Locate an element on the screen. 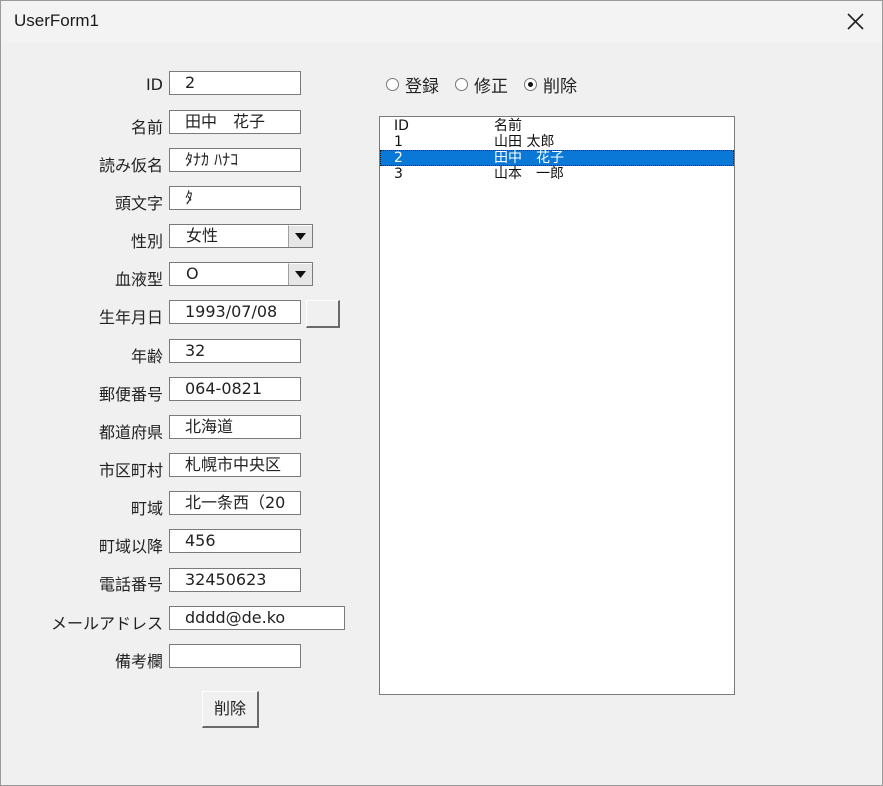  gender-dropdown-button is located at coordinates (300, 236).